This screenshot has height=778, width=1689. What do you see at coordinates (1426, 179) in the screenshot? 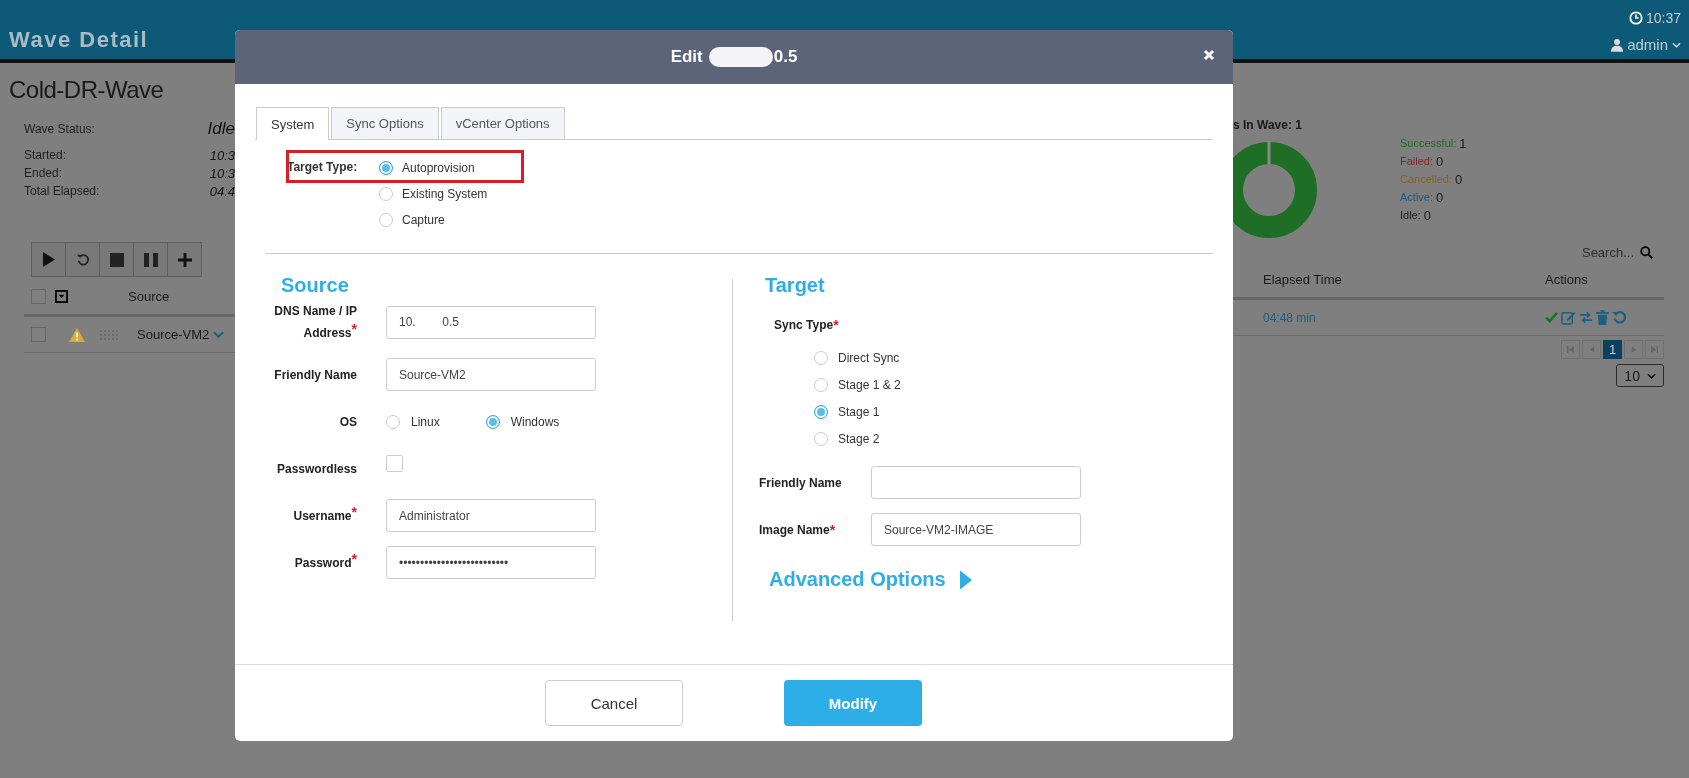
I see `legend-label: Cancelled:` at bounding box center [1426, 179].